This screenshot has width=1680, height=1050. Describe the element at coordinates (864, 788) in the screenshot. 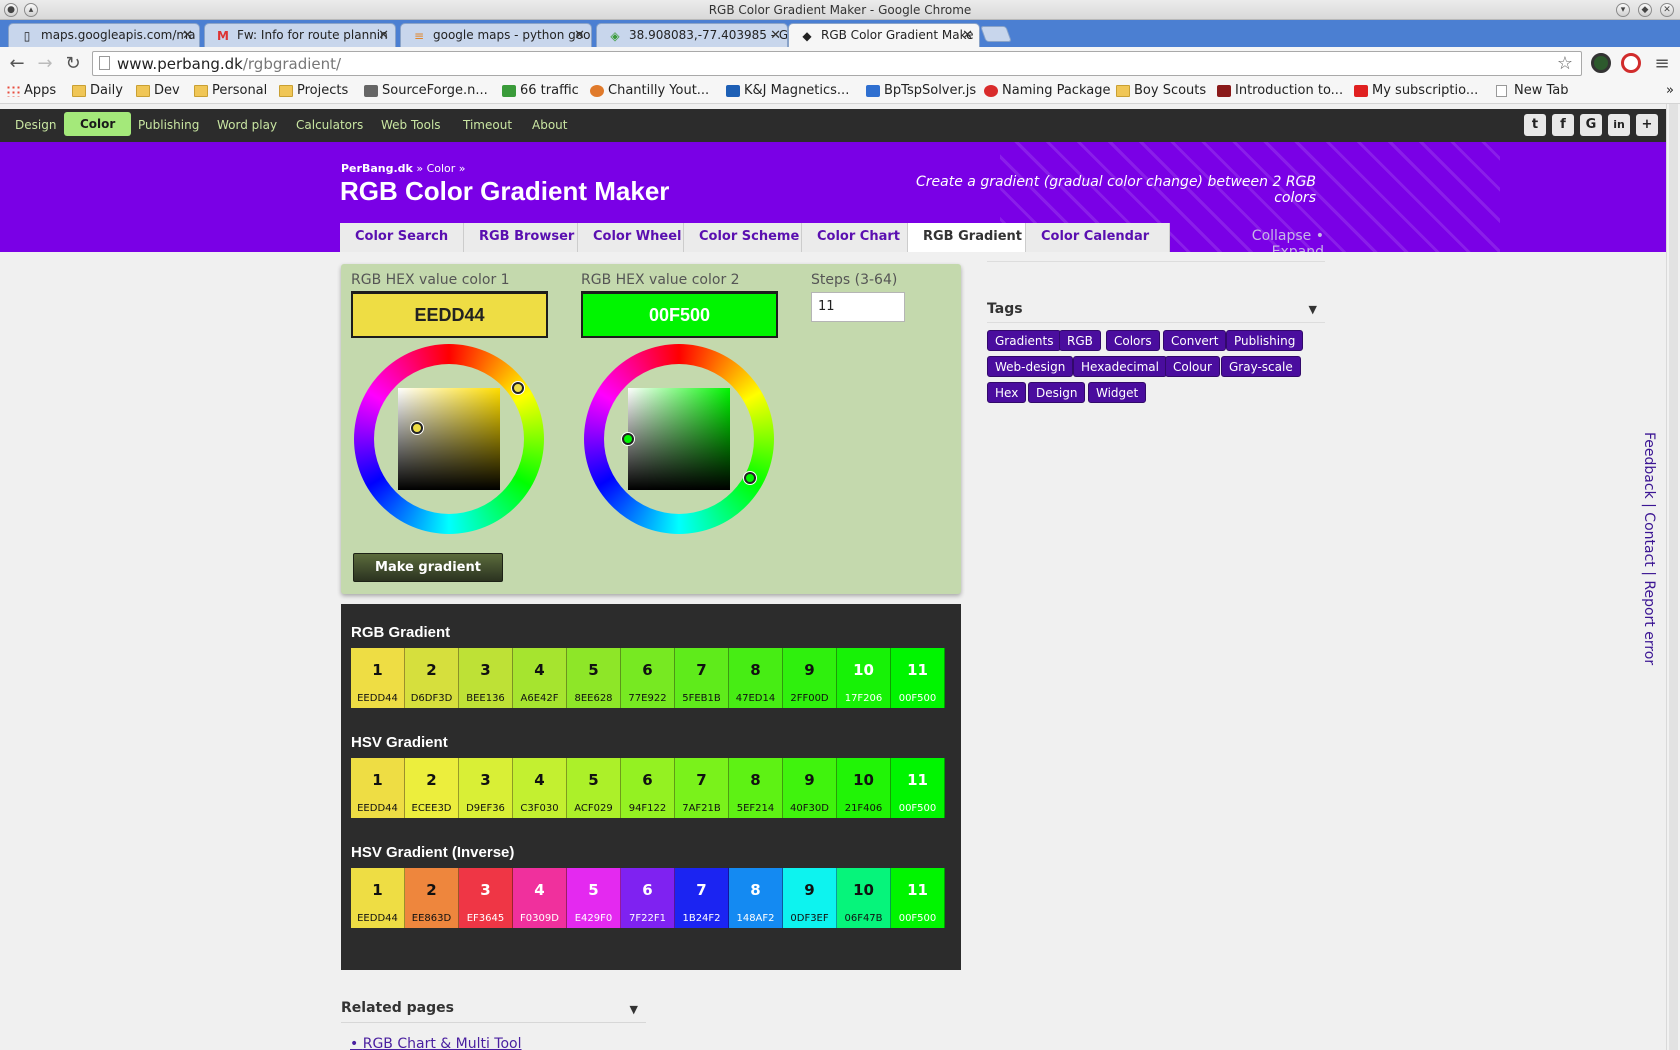

I see `gradient-swatch: 10 21F406` at that location.